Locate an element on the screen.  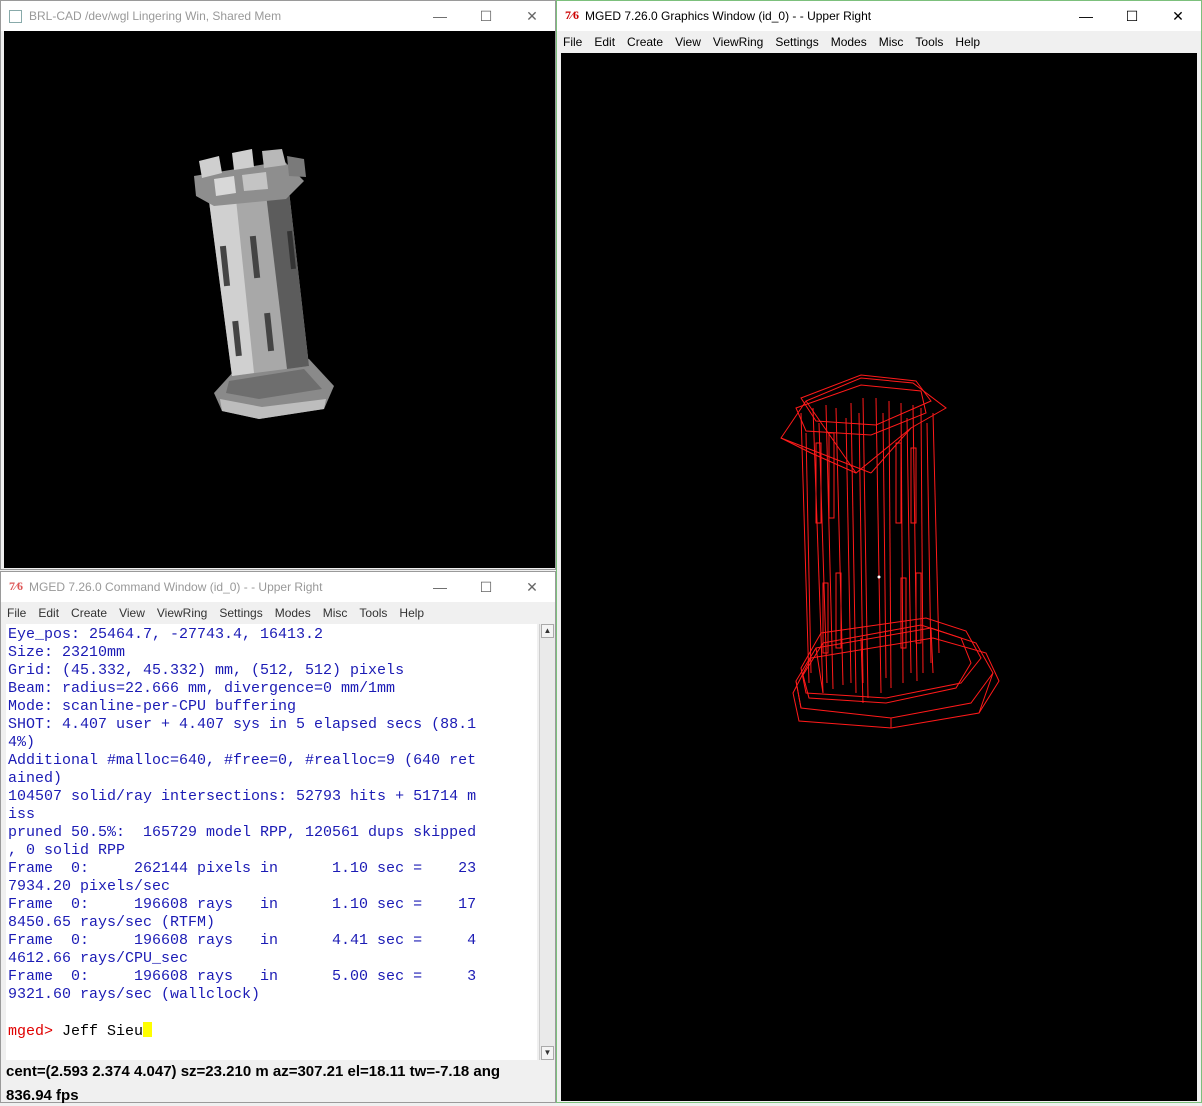
console-line: , 0 solid RPP is located at coordinates (67, 850).